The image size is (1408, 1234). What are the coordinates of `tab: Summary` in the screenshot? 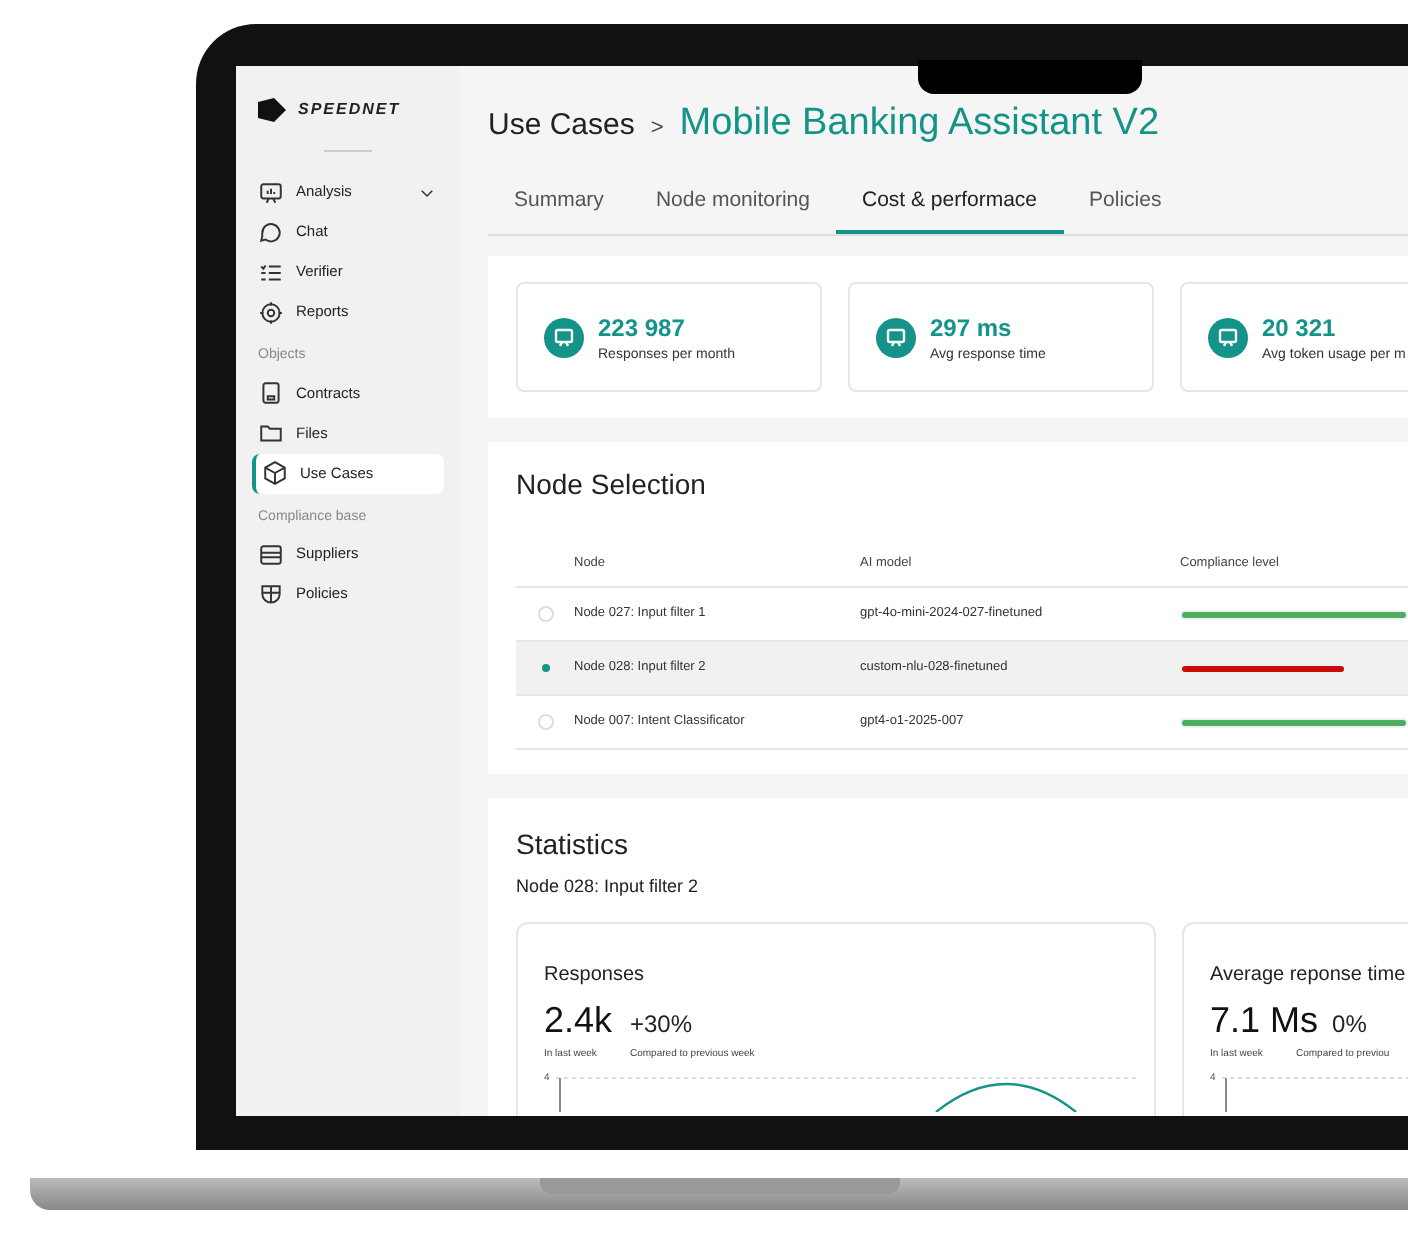 It's located at (559, 208).